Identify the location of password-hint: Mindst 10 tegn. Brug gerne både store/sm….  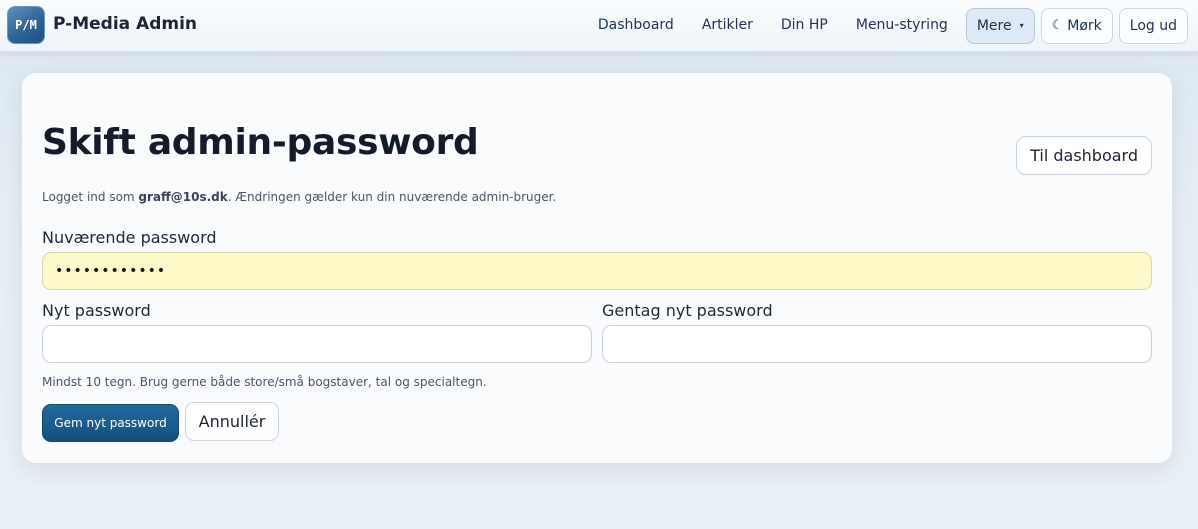
(264, 382).